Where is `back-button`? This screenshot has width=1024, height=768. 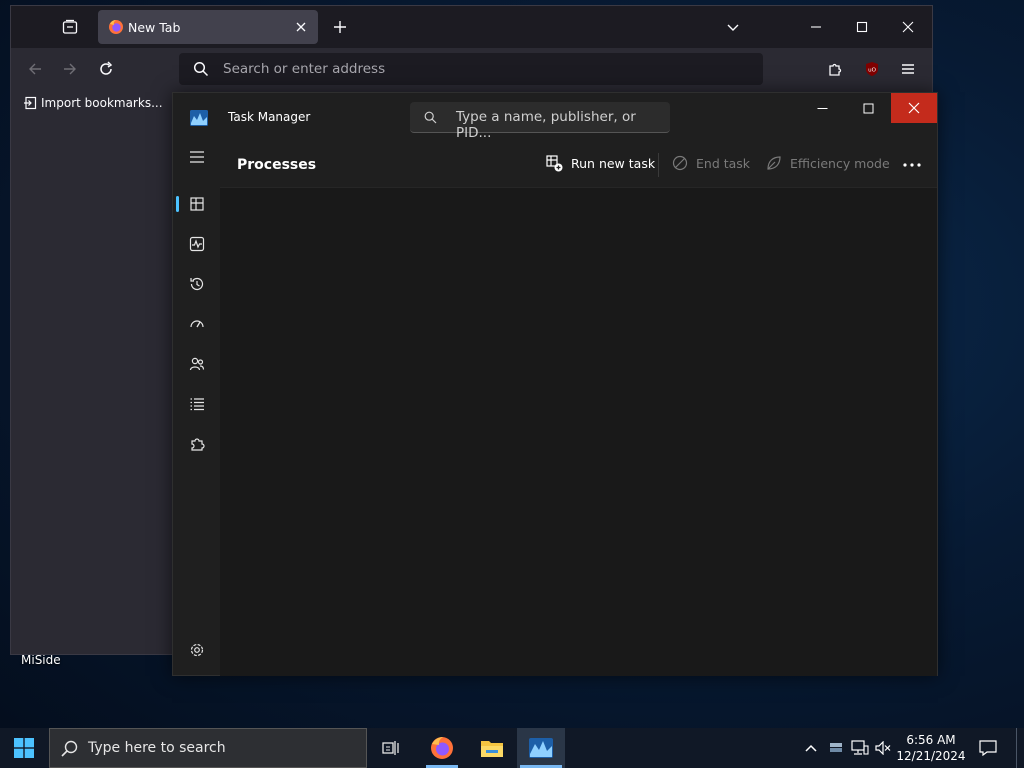
back-button is located at coordinates (35, 69).